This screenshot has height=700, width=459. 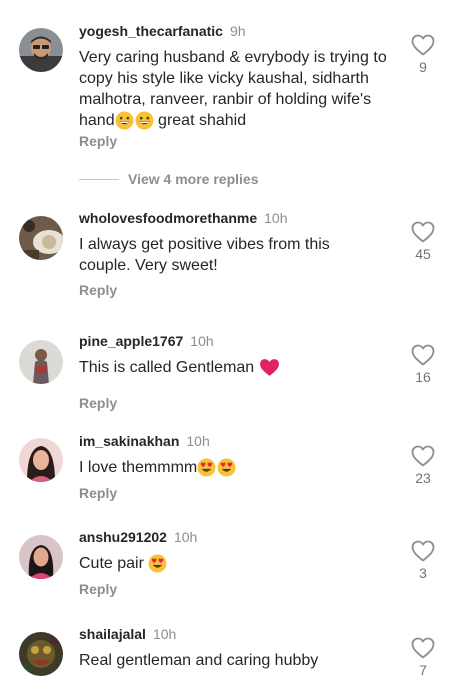 I want to click on like-count: 16, so click(x=423, y=377).